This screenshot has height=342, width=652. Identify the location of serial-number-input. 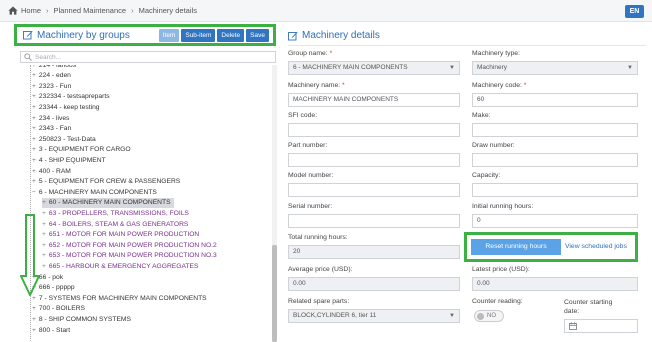
(374, 221).